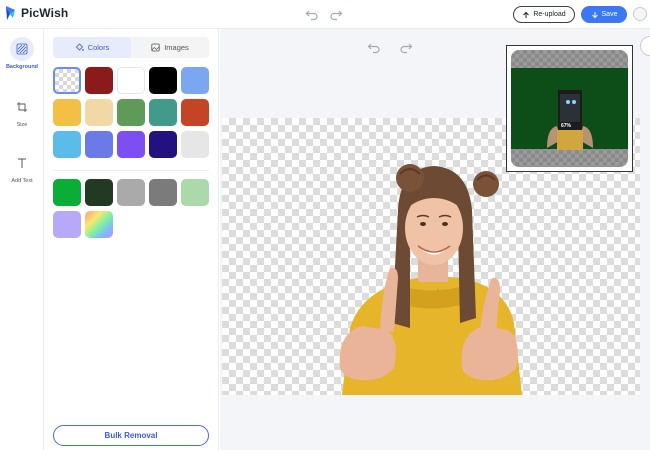 The image size is (650, 450). What do you see at coordinates (10, 13) in the screenshot?
I see `picwish-logo-icon` at bounding box center [10, 13].